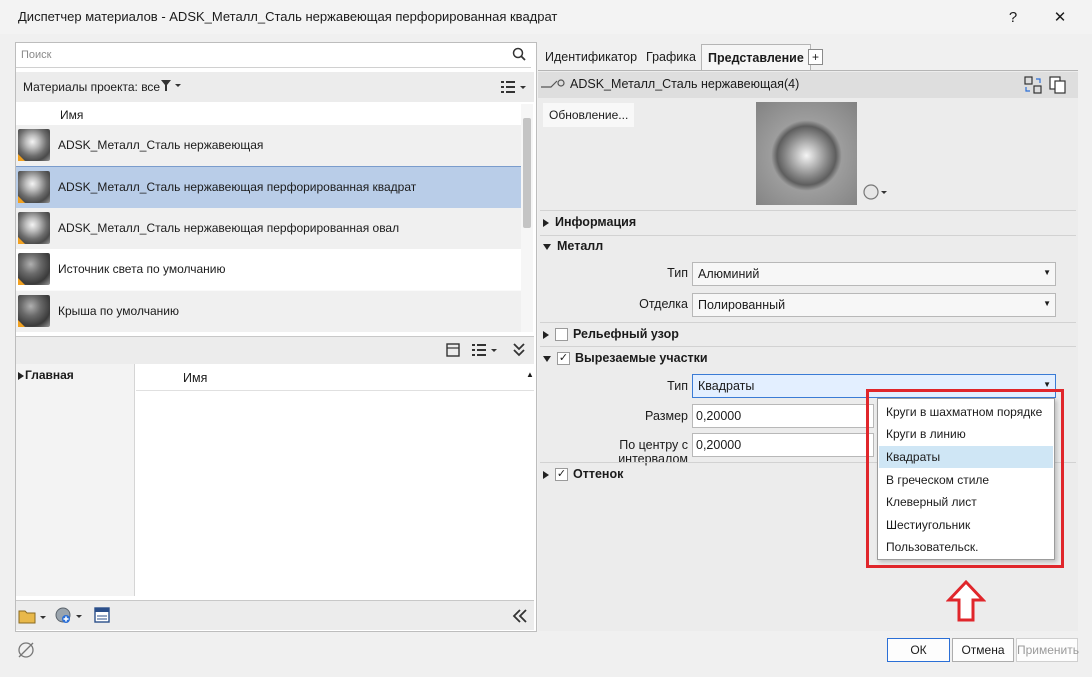 Image resolution: width=1092 pixels, height=677 pixels. Describe the element at coordinates (816, 57) in the screenshot. I see `add-tab-button: +` at that location.